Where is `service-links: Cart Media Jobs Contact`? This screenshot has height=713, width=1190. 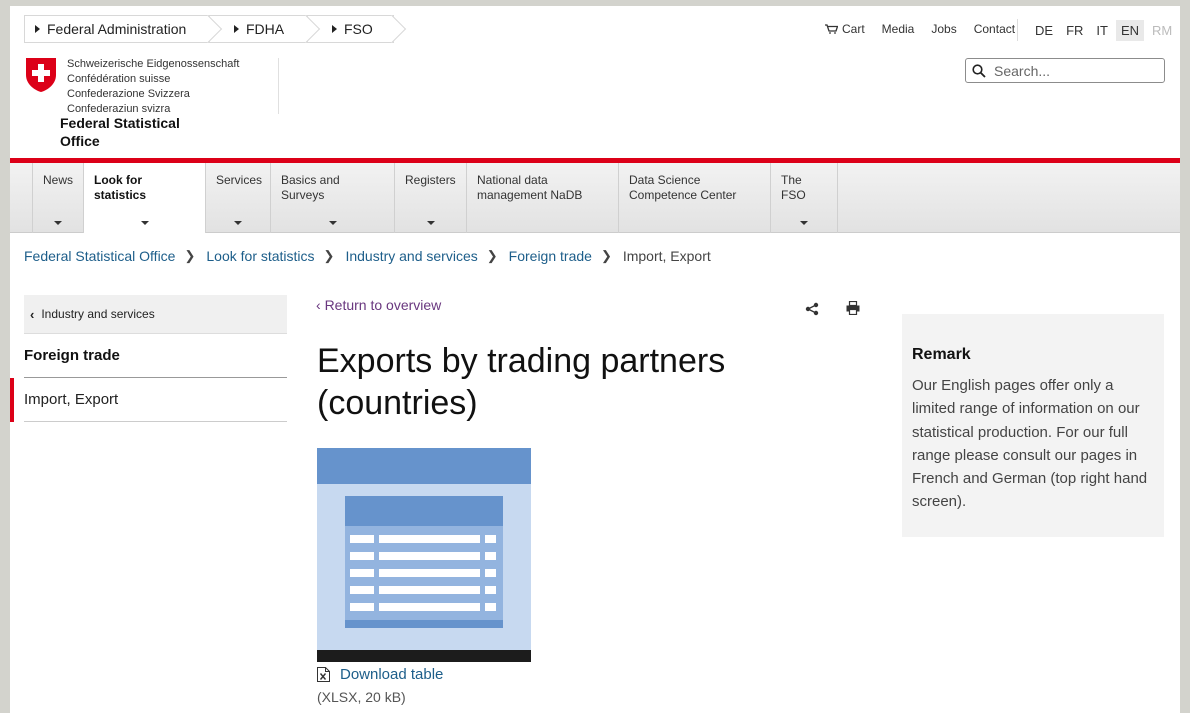 service-links: Cart Media Jobs Contact is located at coordinates (928, 29).